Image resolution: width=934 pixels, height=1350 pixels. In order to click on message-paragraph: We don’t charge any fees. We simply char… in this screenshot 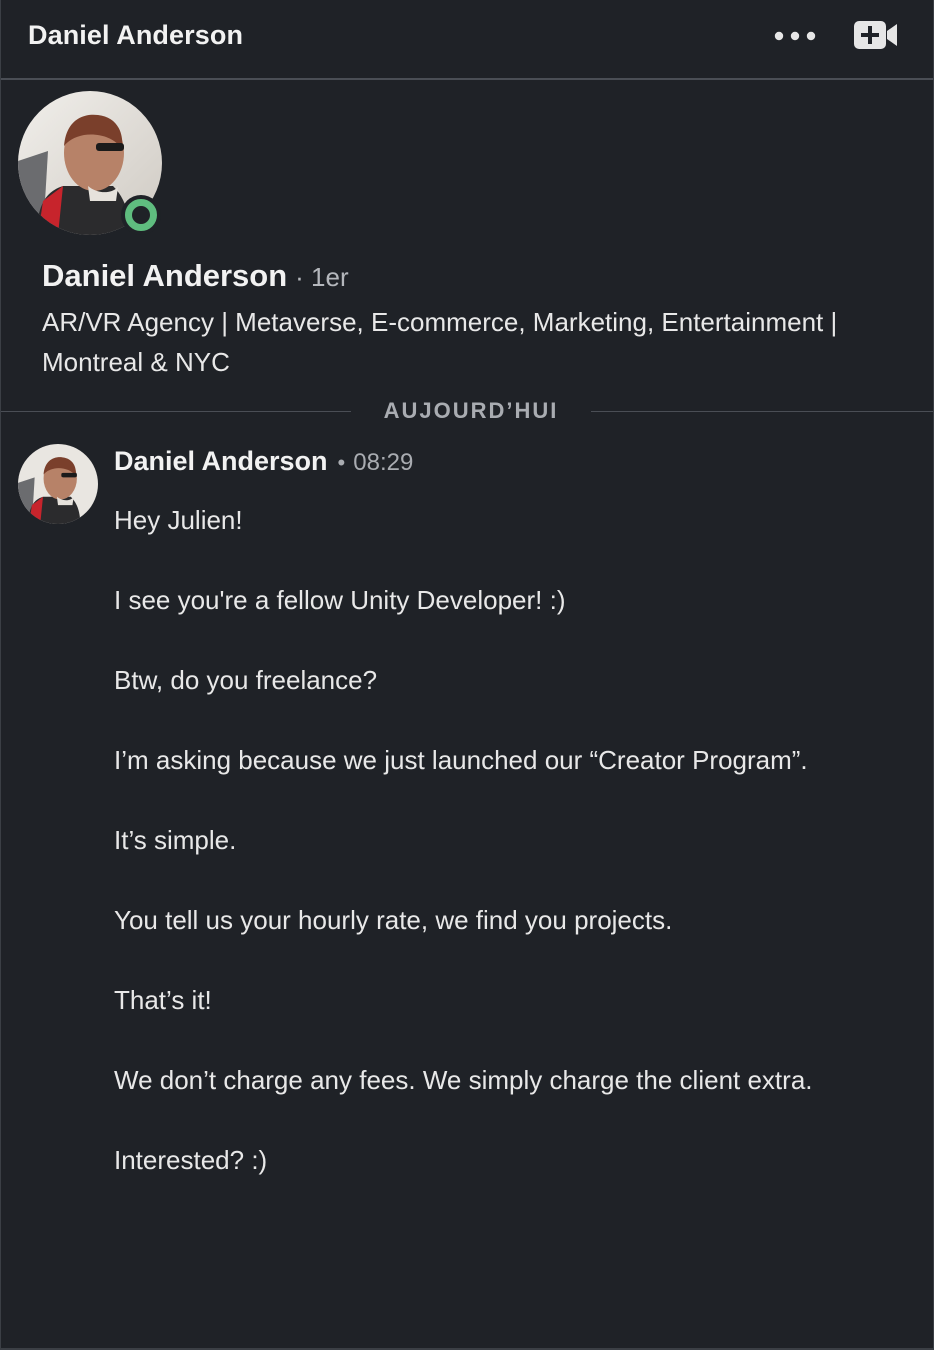, I will do `click(463, 1080)`.